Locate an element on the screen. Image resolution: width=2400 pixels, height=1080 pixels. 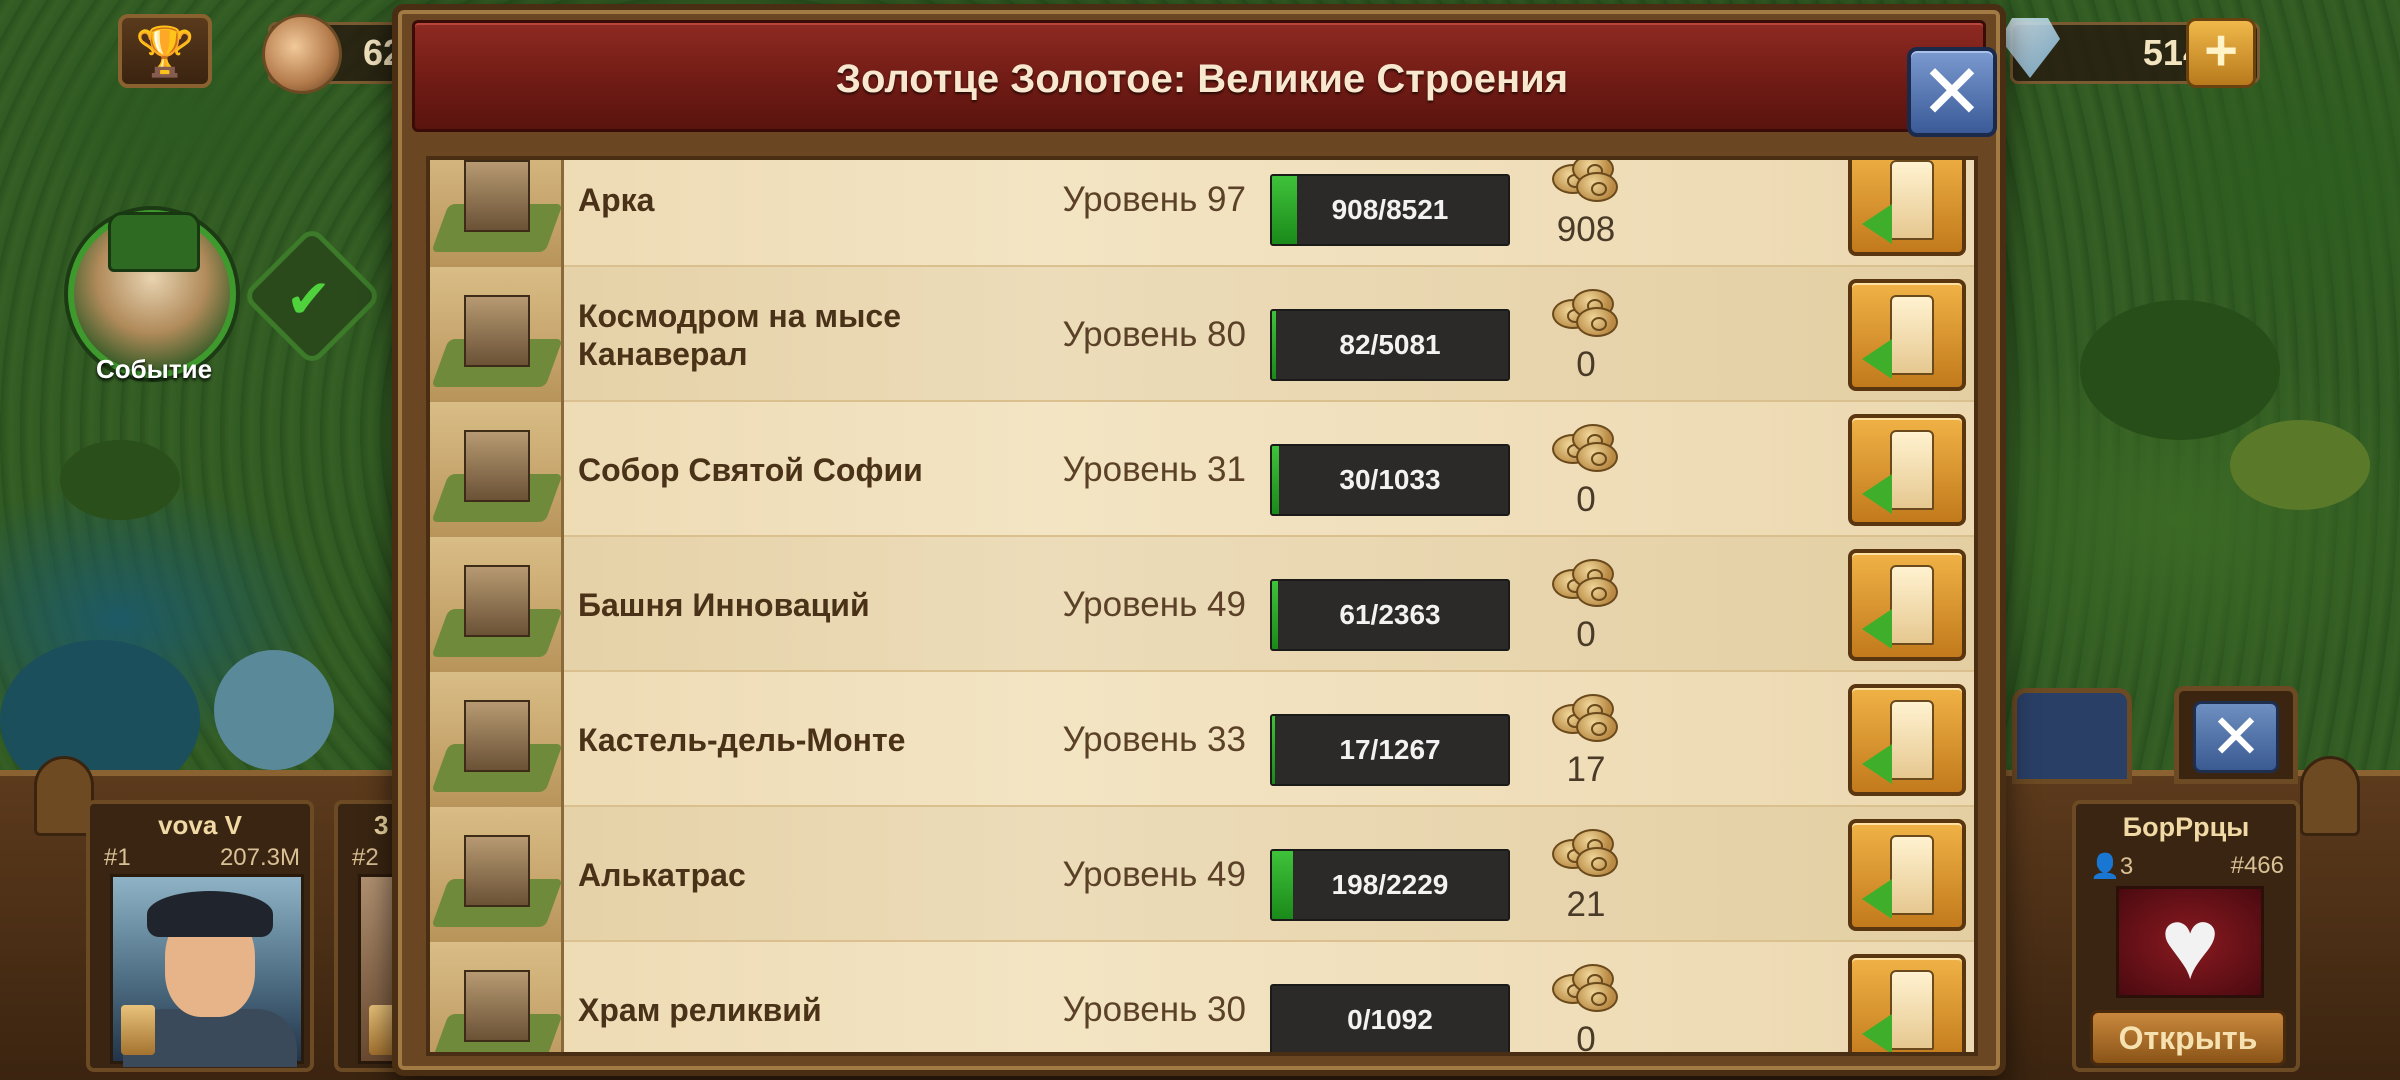
building-row: Башня Инноваций Уровень 49 61/2363 0 is located at coordinates (1202, 604).